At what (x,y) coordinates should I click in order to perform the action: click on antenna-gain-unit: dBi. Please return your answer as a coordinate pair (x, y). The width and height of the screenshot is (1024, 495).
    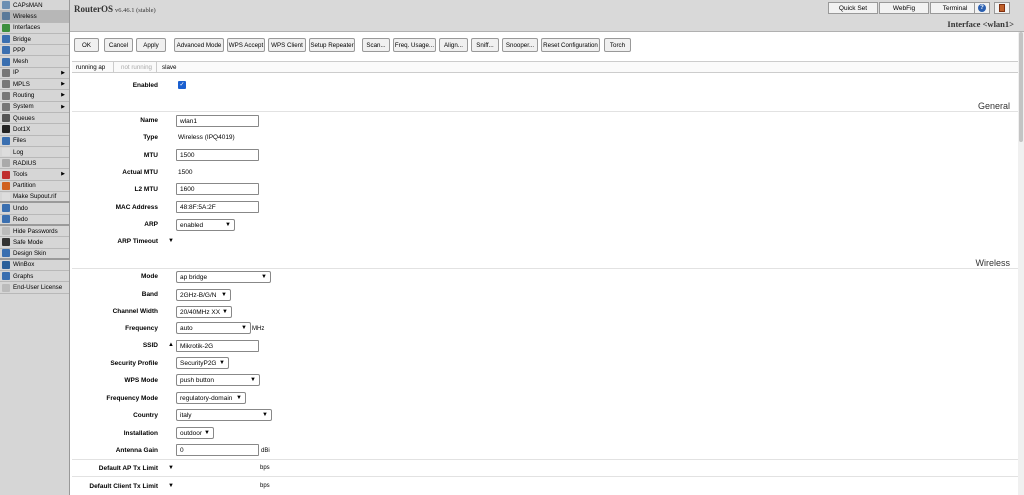
    Looking at the image, I should click on (265, 451).